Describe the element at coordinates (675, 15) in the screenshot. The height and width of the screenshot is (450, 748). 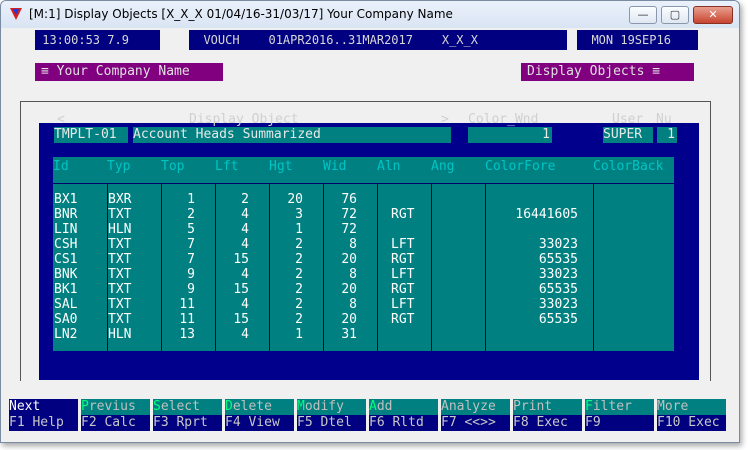
I see `maximize-button: ▢` at that location.